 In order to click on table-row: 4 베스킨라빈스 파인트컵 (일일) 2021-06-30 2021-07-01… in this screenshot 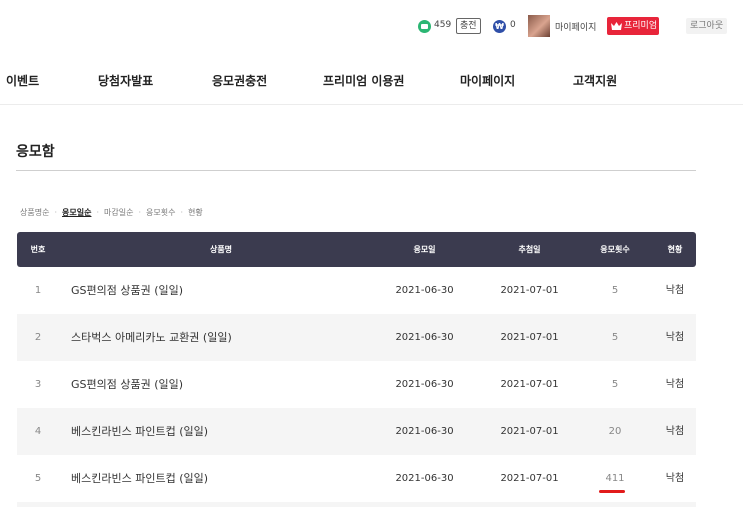, I will do `click(356, 431)`.